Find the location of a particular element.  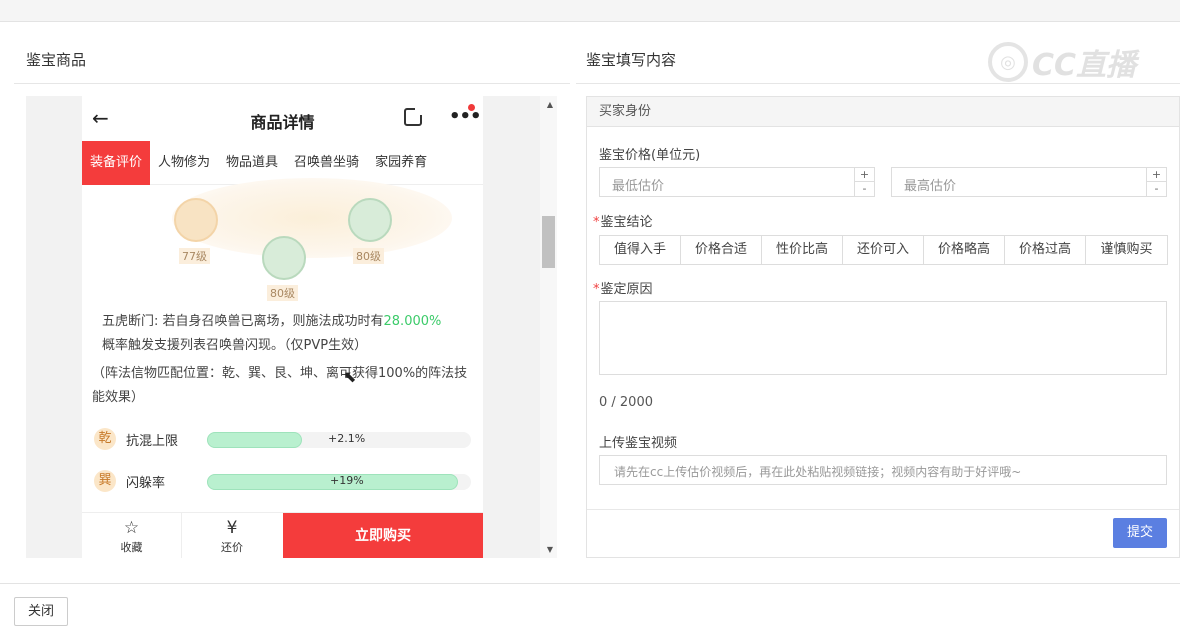

conclusion-option: 价格略高 is located at coordinates (964, 250).